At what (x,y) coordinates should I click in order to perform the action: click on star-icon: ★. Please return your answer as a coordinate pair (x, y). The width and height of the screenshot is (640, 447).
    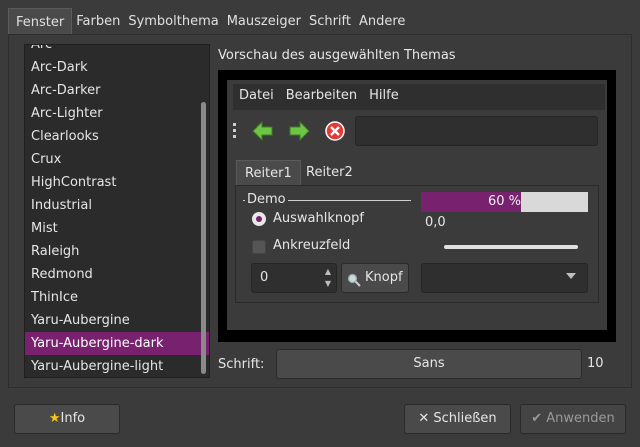
    Looking at the image, I should click on (54, 418).